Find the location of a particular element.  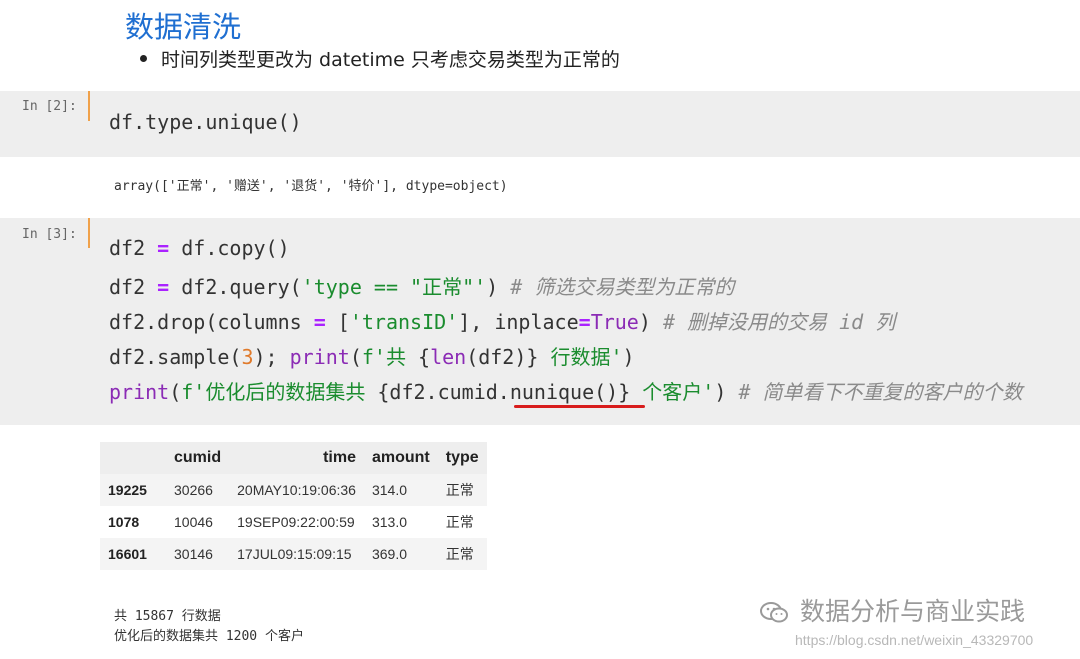

code-string: 个客户' is located at coordinates (672, 392).